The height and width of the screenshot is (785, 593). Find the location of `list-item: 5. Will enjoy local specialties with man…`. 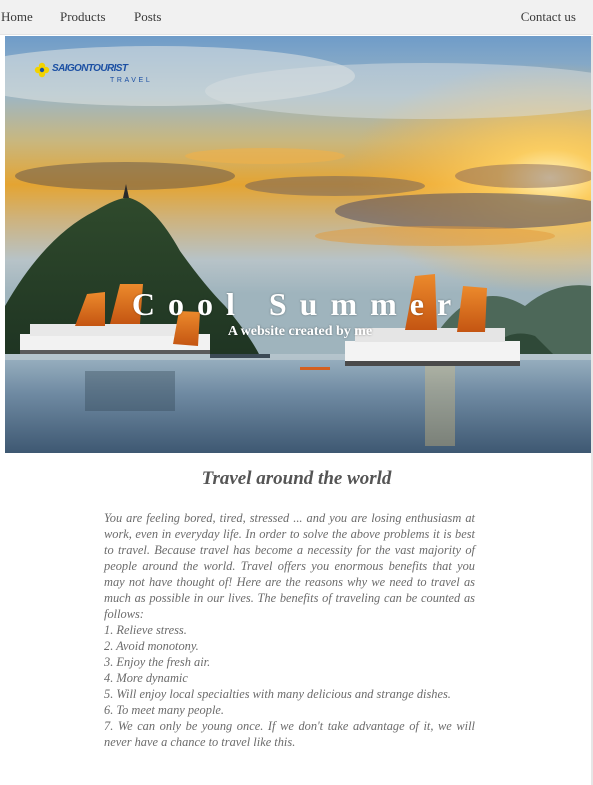

list-item: 5. Will enjoy local specialties with man… is located at coordinates (277, 694).